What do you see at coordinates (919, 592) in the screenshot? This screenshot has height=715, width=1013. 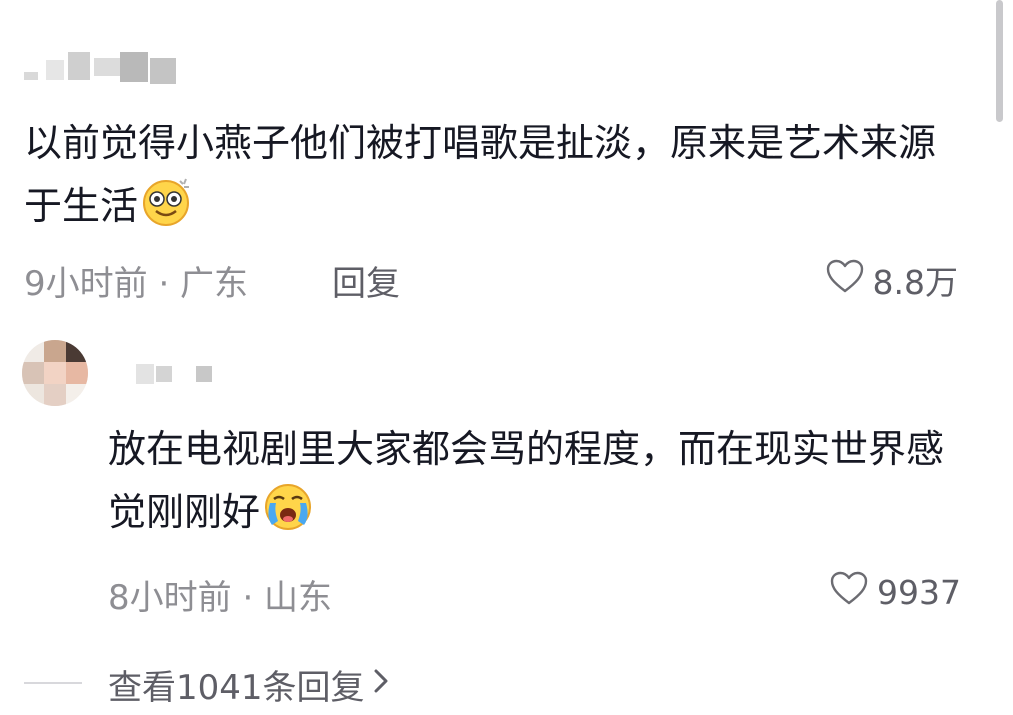 I see `like-count: 9937` at bounding box center [919, 592].